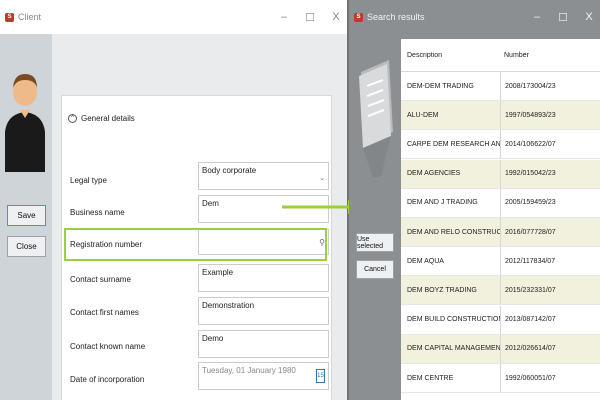  I want to click on search-titlebar: S Search results – ☐ X, so click(474, 17).